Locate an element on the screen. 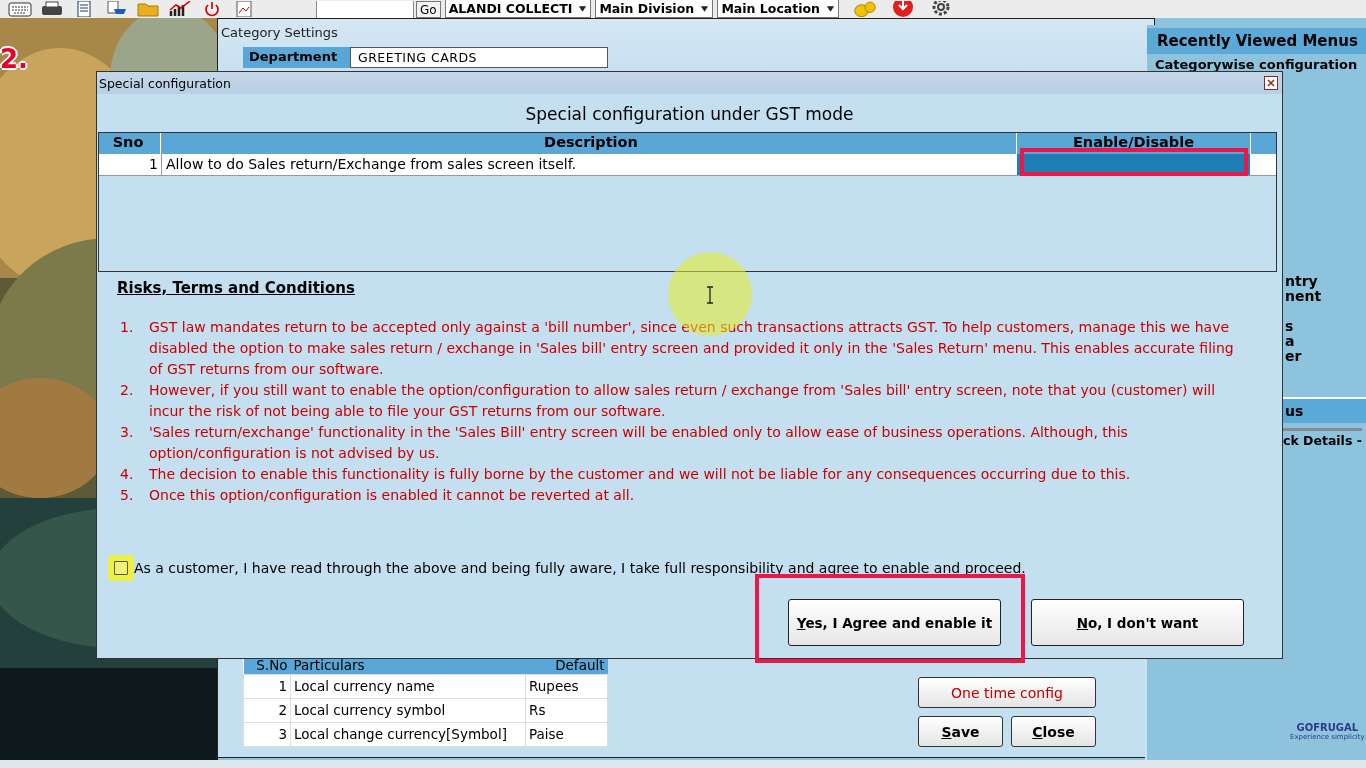 This screenshot has height=768, width=1366. go-button: Go is located at coordinates (428, 9).